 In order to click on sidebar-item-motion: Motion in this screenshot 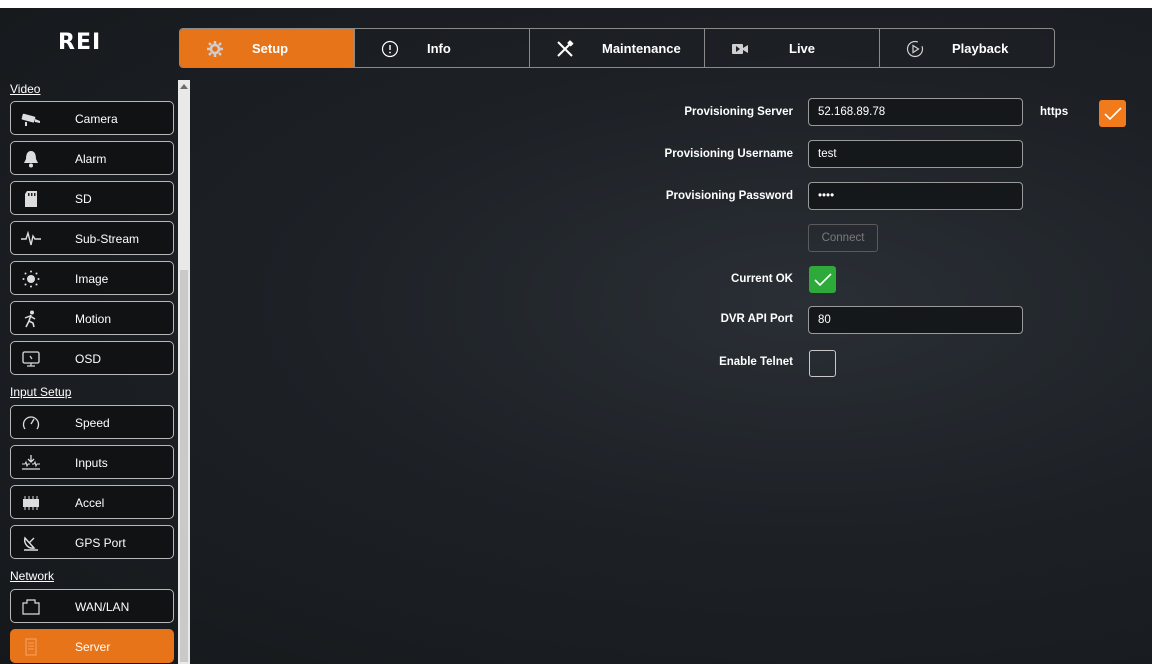, I will do `click(92, 318)`.